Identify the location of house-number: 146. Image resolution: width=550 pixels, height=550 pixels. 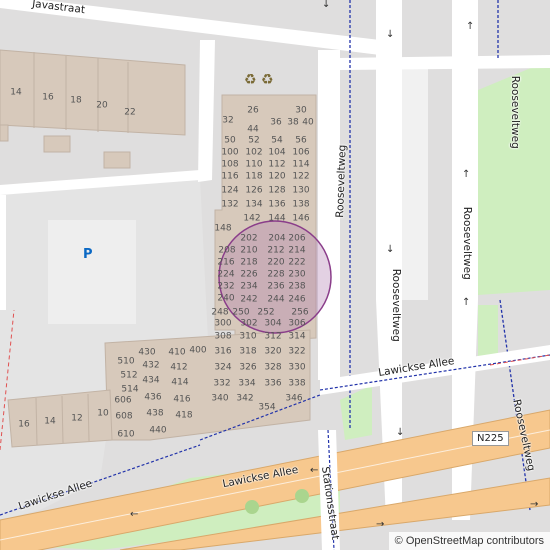
(301, 218).